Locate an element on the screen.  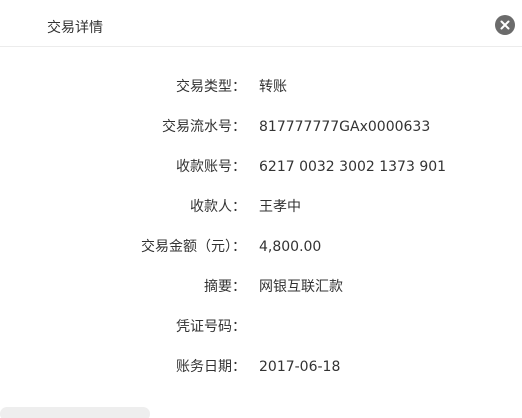
detail-value: 网银互联汇款 is located at coordinates (301, 287).